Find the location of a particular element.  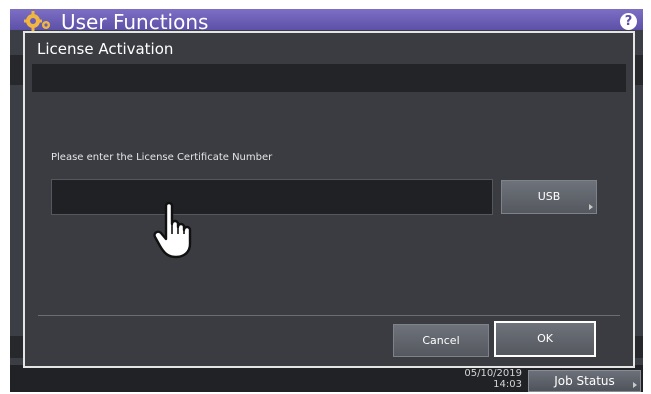

license-number-field is located at coordinates (272, 197).